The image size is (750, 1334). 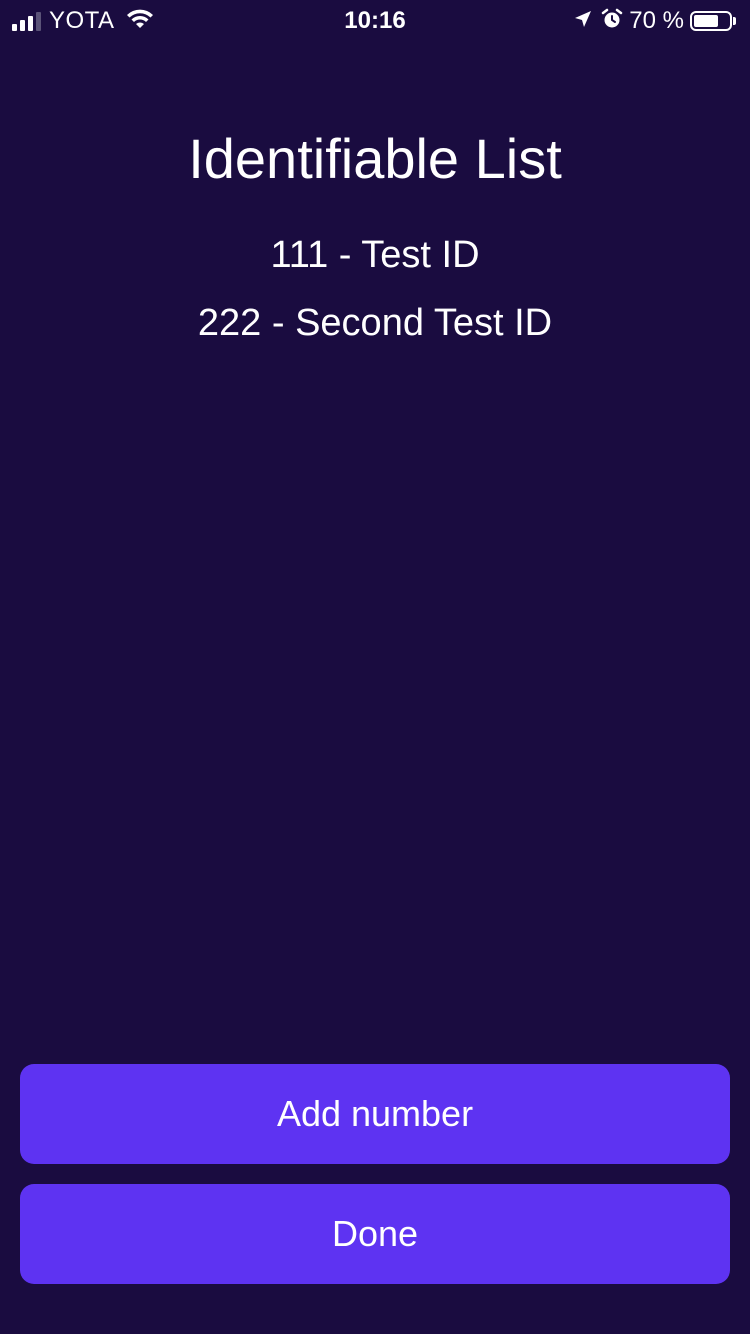 I want to click on list-item: 111 - Test ID, so click(x=375, y=255).